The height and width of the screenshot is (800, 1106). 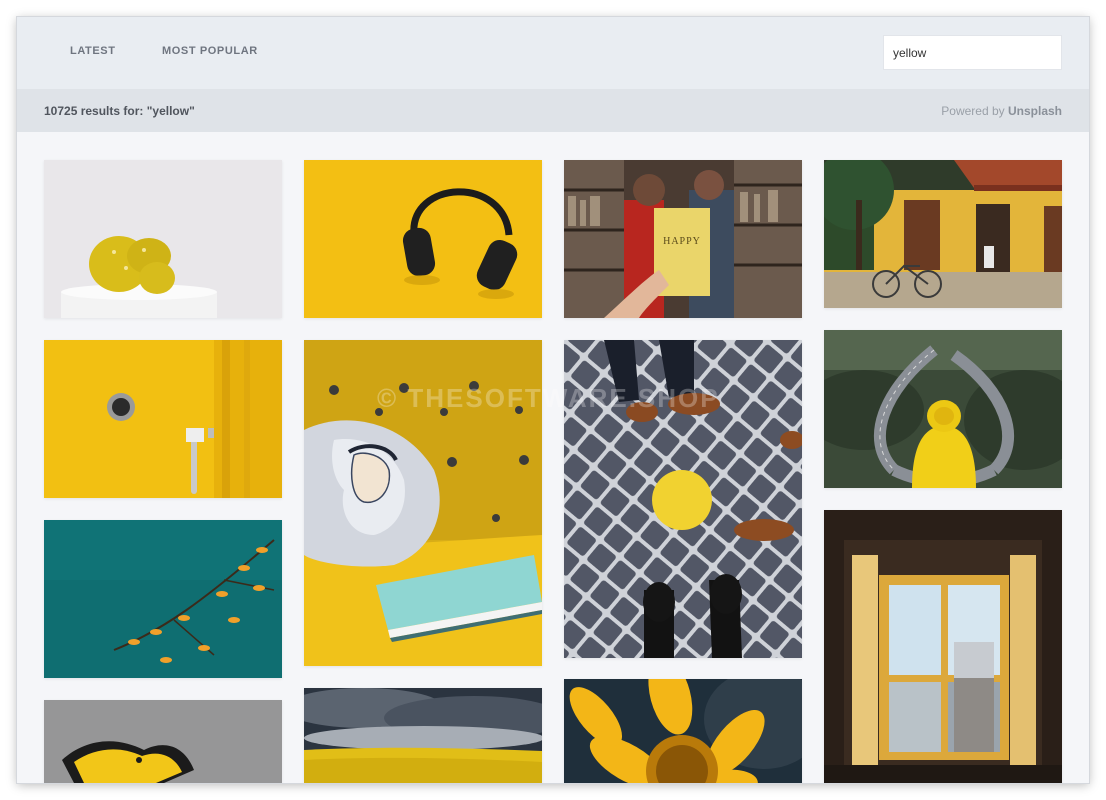 What do you see at coordinates (682, 241) in the screenshot?
I see `svg-text: HAPPY` at bounding box center [682, 241].